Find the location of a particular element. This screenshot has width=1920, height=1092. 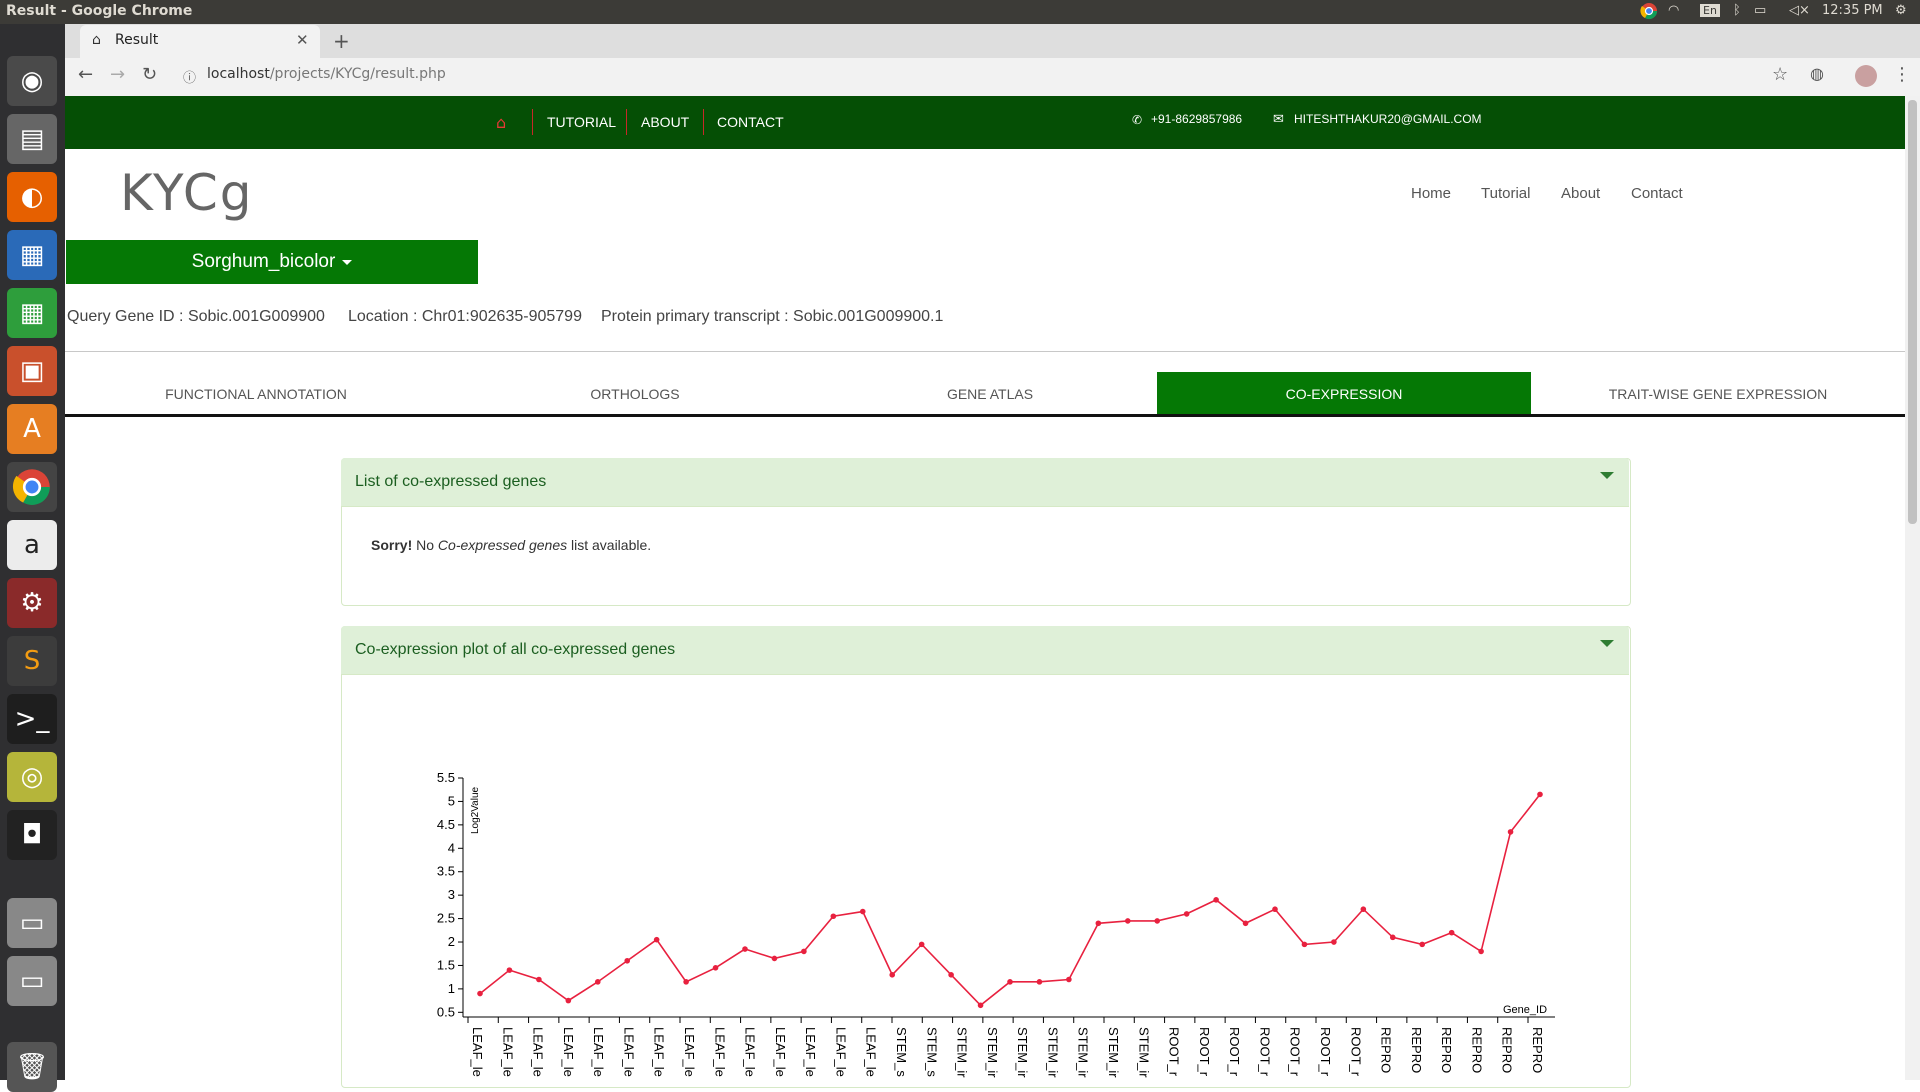

disk-utility-icon: ◘ is located at coordinates (32, 835).